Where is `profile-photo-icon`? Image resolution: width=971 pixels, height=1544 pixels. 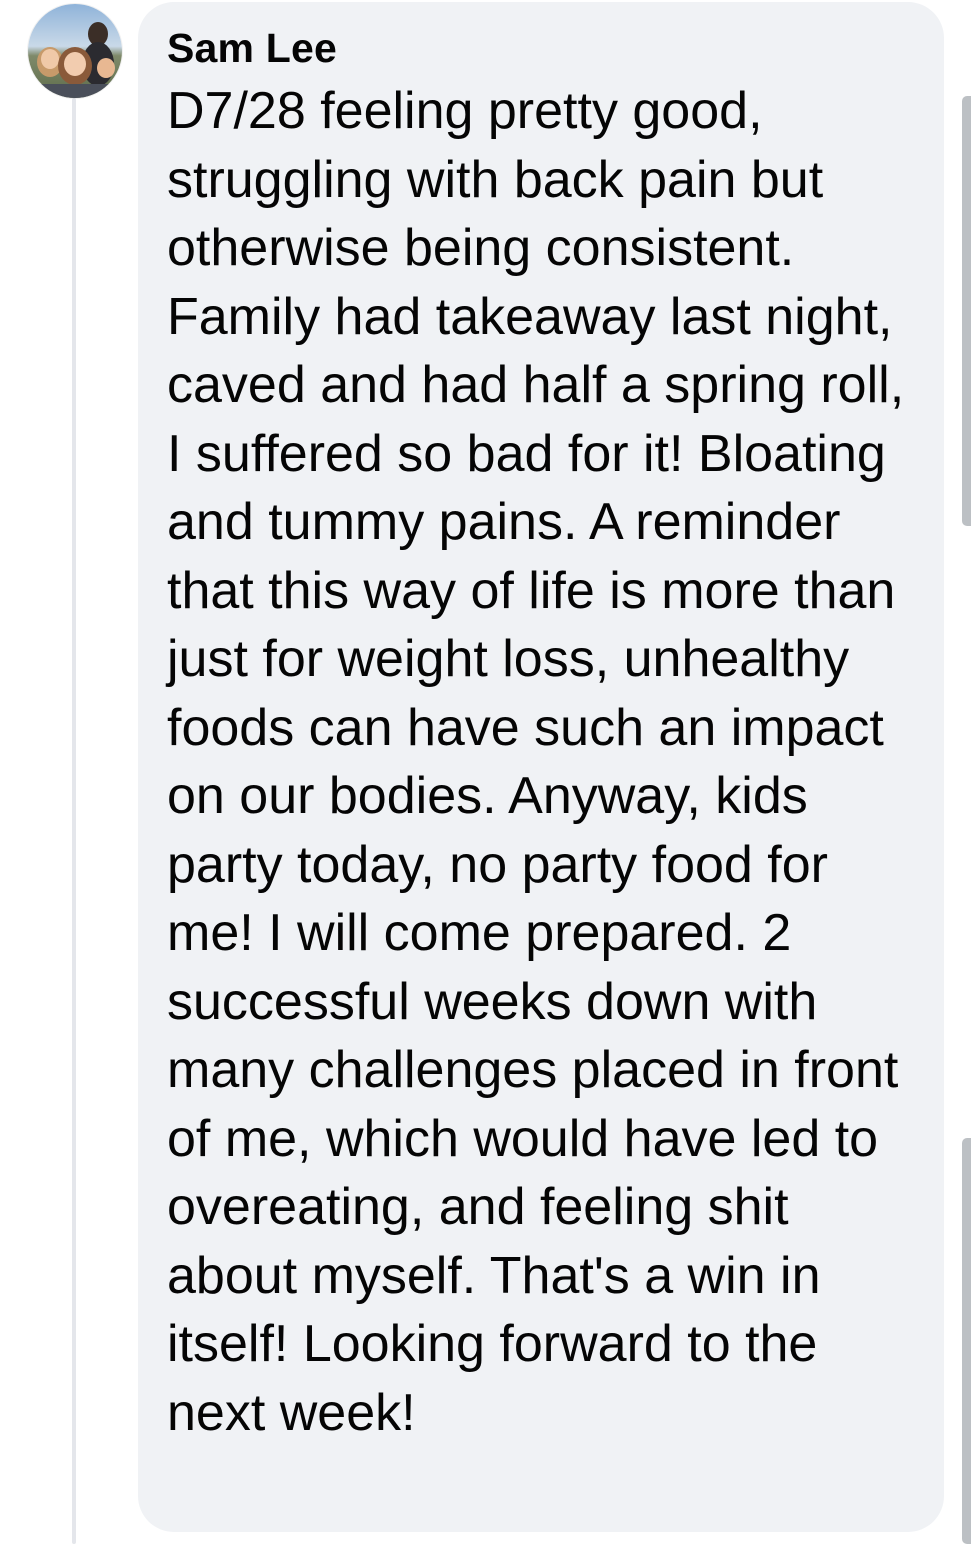
profile-photo-icon is located at coordinates (75, 51).